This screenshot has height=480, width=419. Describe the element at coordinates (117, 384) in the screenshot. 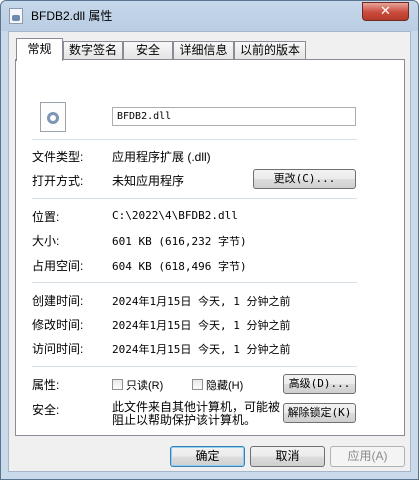

I see `readonly-checkbox` at that location.